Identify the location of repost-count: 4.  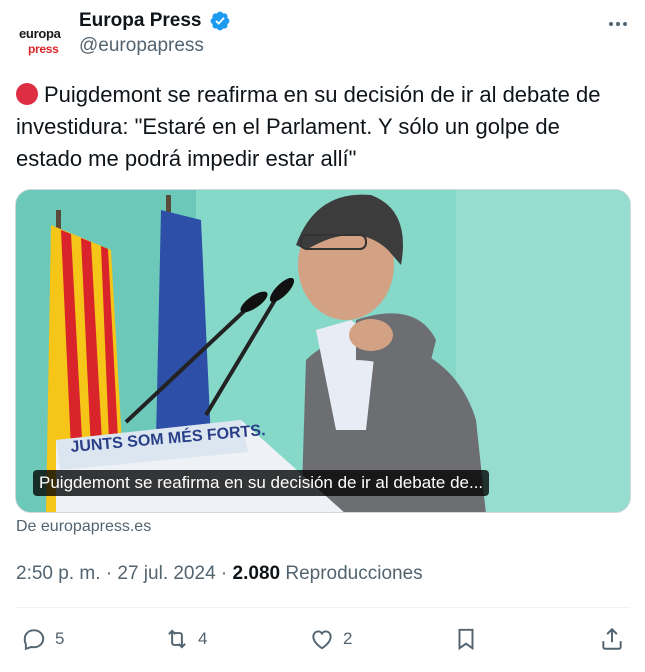
(203, 638).